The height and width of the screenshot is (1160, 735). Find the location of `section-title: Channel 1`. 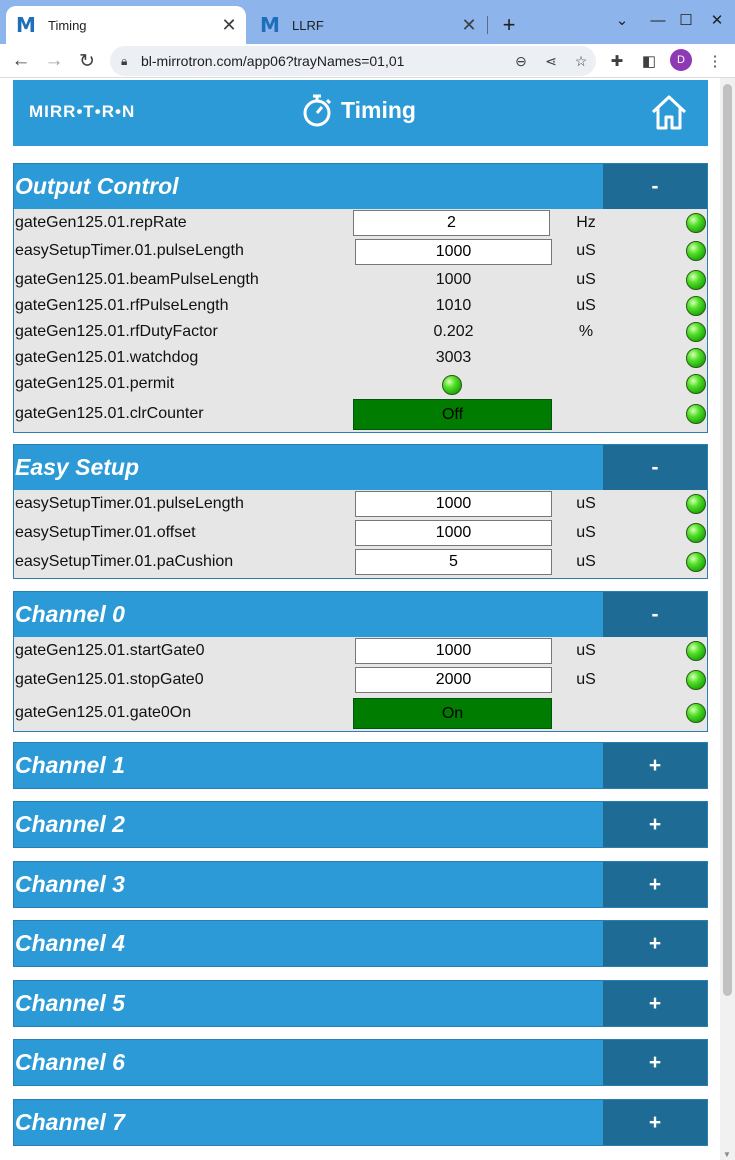

section-title: Channel 1 is located at coordinates (70, 765).